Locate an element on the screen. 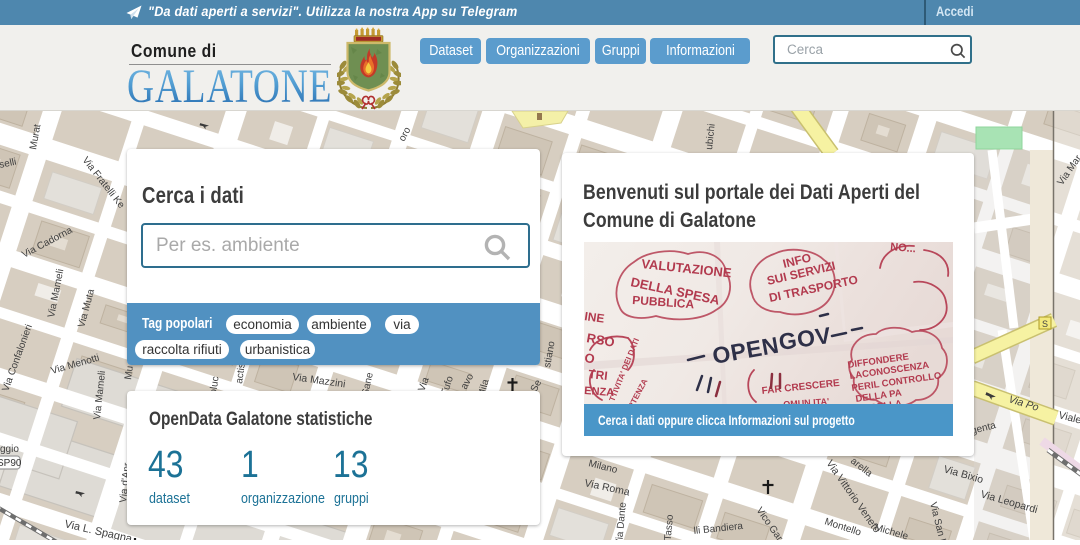 The width and height of the screenshot is (1080, 545). svg-text: Mu is located at coordinates (129, 372).